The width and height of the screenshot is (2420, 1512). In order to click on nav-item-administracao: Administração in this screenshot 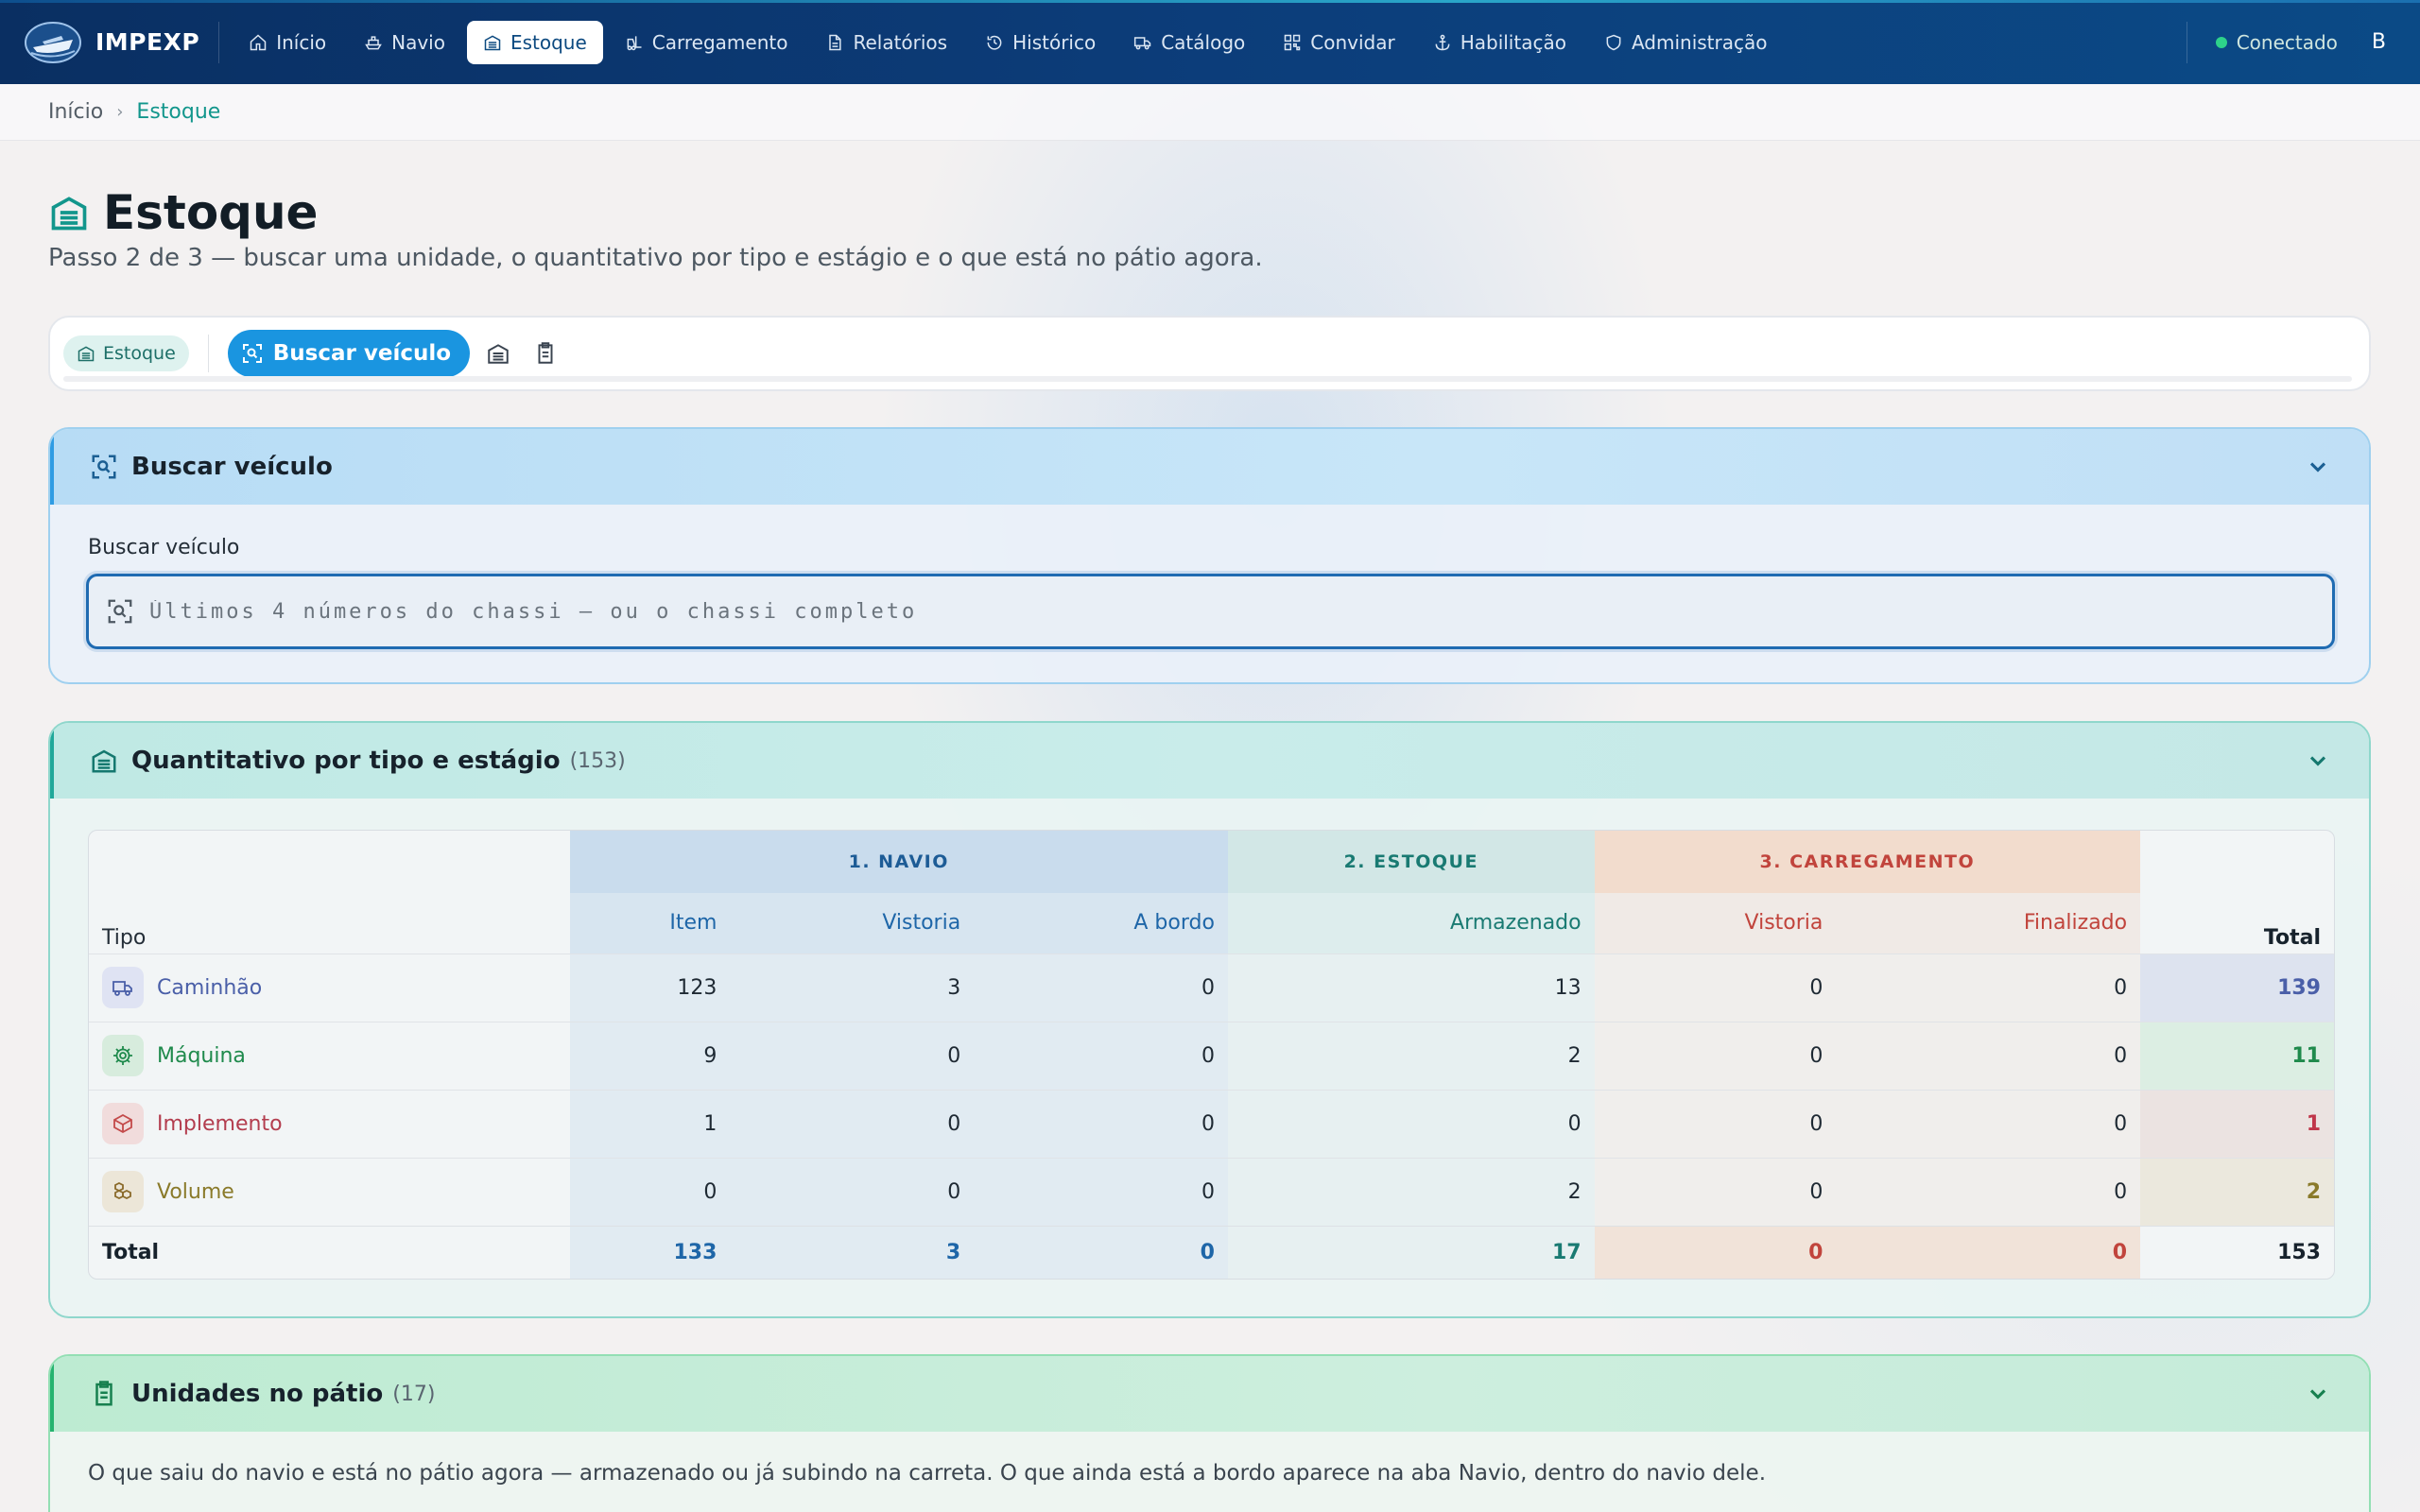, I will do `click(1686, 42)`.